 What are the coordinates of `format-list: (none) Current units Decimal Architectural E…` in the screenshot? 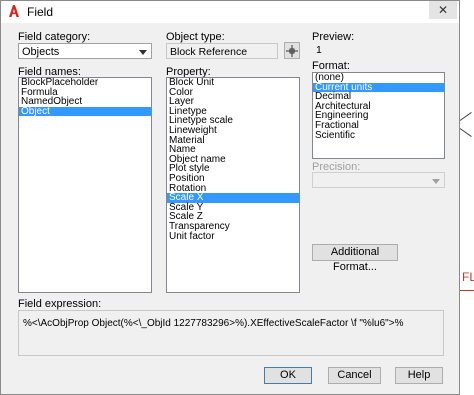 It's located at (378, 115).